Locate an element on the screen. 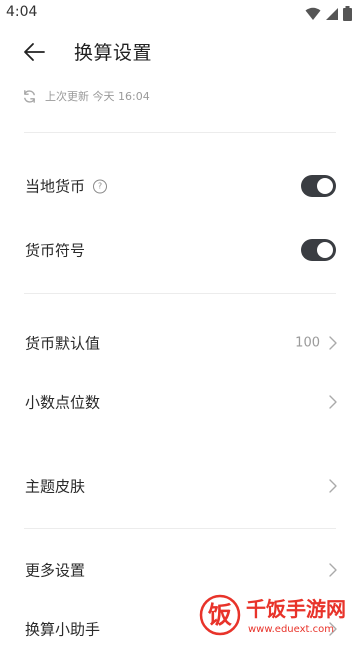 This screenshot has width=360, height=649. decimal-places-label: 小数点位数 is located at coordinates (63, 402).